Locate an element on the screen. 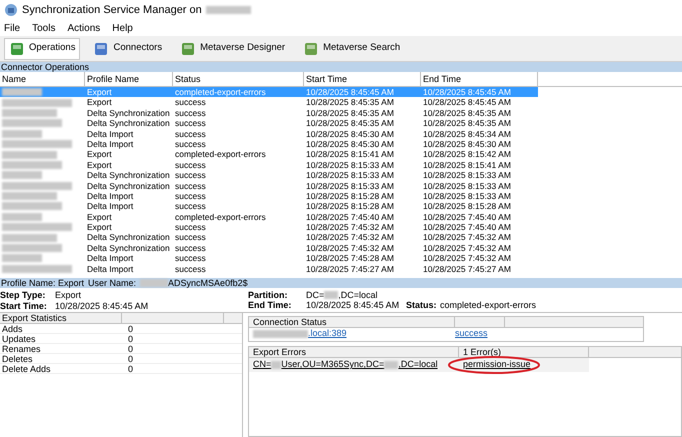  field-value: 10/28/2025 8:45:45 AM is located at coordinates (102, 306).